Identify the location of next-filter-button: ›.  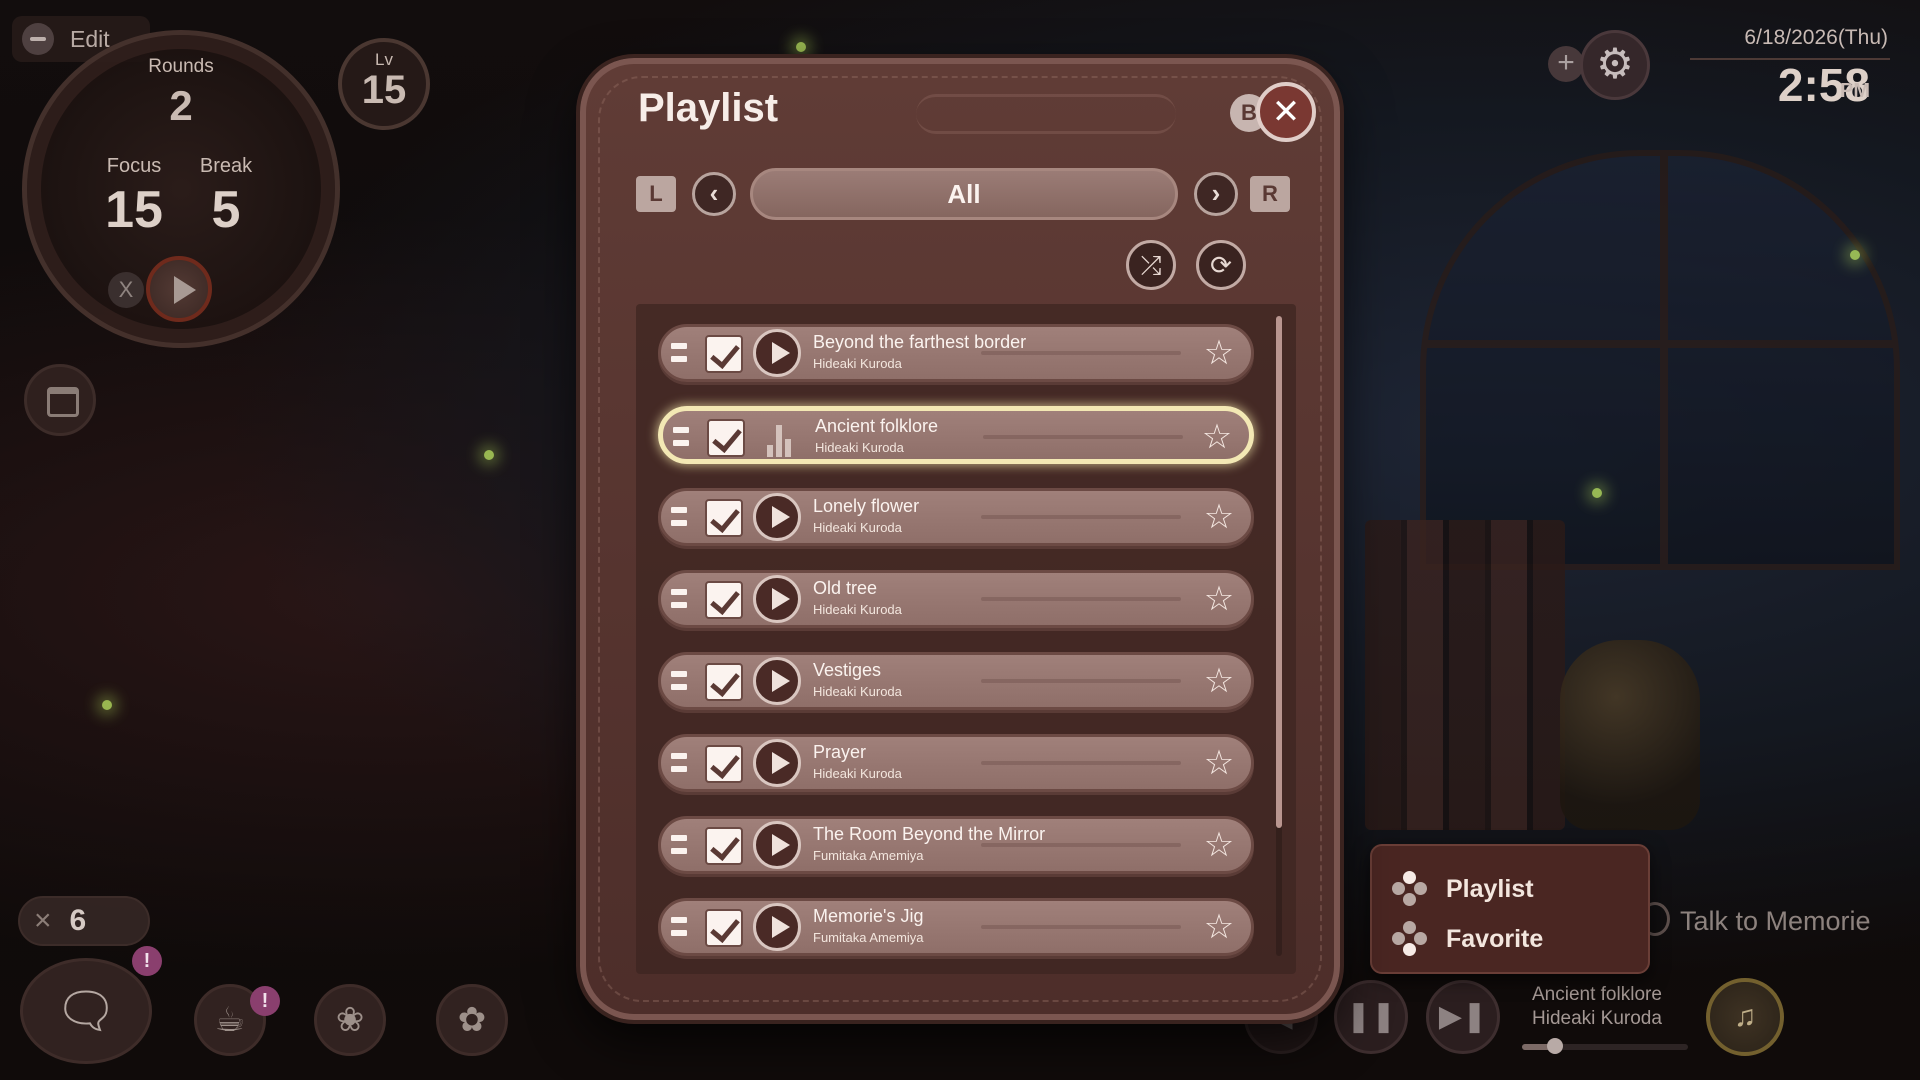
(1216, 194).